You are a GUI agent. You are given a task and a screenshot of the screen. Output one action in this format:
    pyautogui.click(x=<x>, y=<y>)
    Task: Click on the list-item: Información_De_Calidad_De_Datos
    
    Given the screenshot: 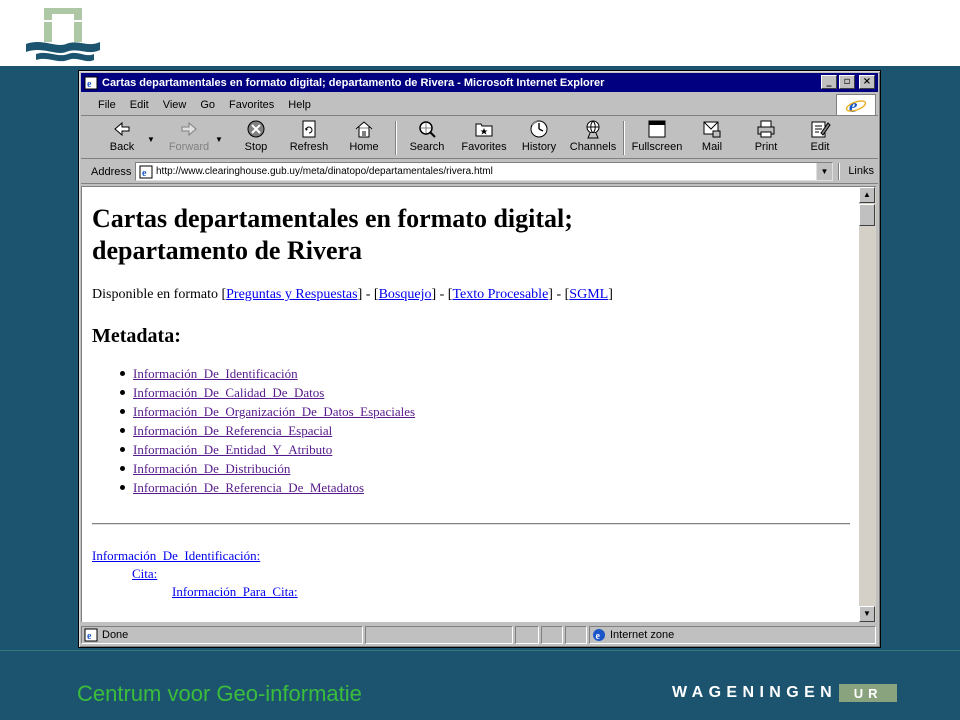 What is the action you would take?
    pyautogui.click(x=486, y=392)
    